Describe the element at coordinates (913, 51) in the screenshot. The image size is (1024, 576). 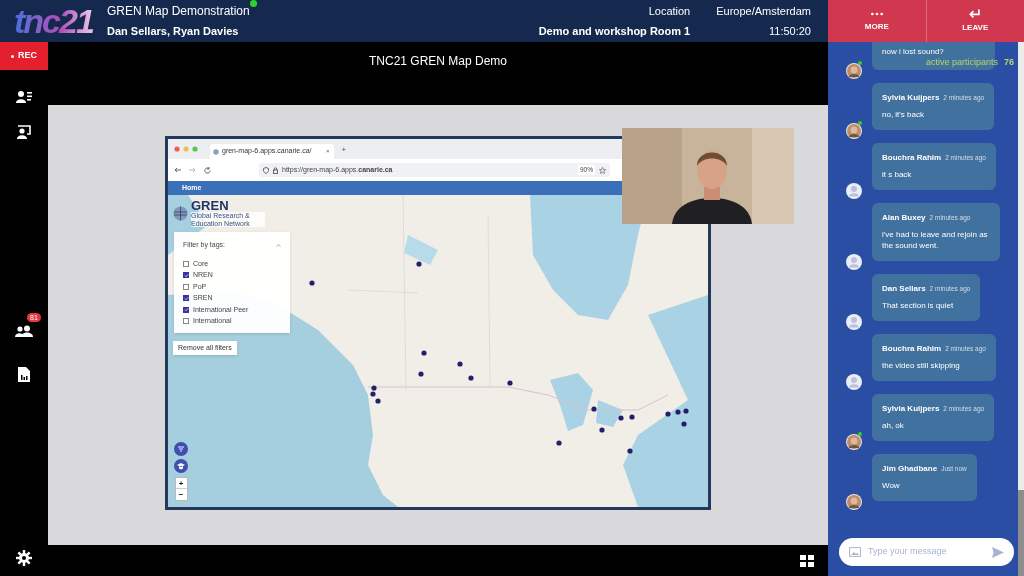
I see `message-text: now i lost sound?` at that location.